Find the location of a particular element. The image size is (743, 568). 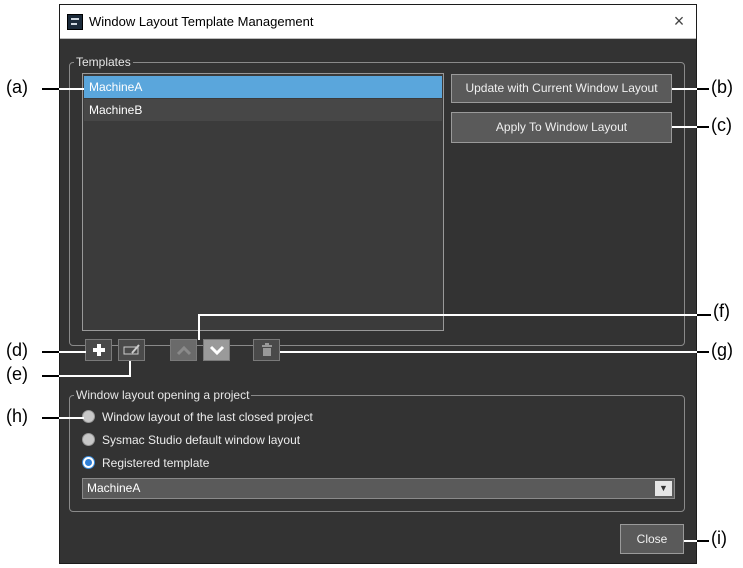

leader-line-g-inner is located at coordinates (488, 352).